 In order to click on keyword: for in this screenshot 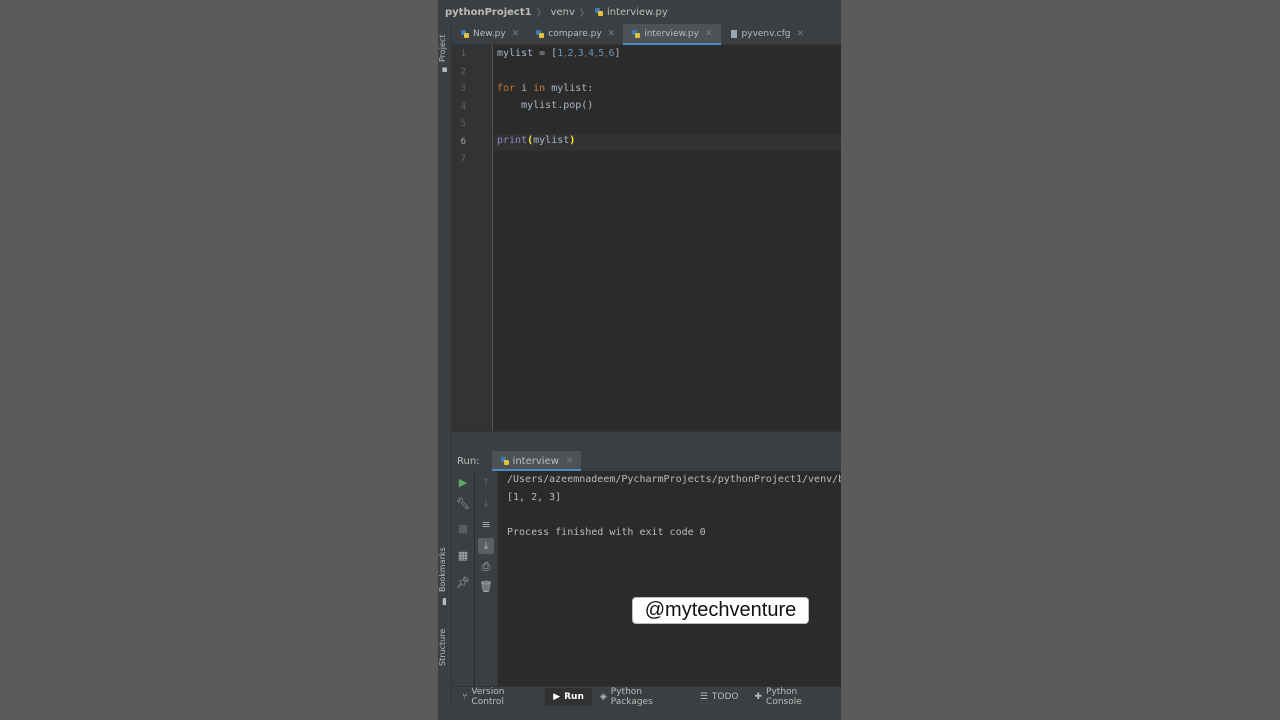, I will do `click(506, 88)`.